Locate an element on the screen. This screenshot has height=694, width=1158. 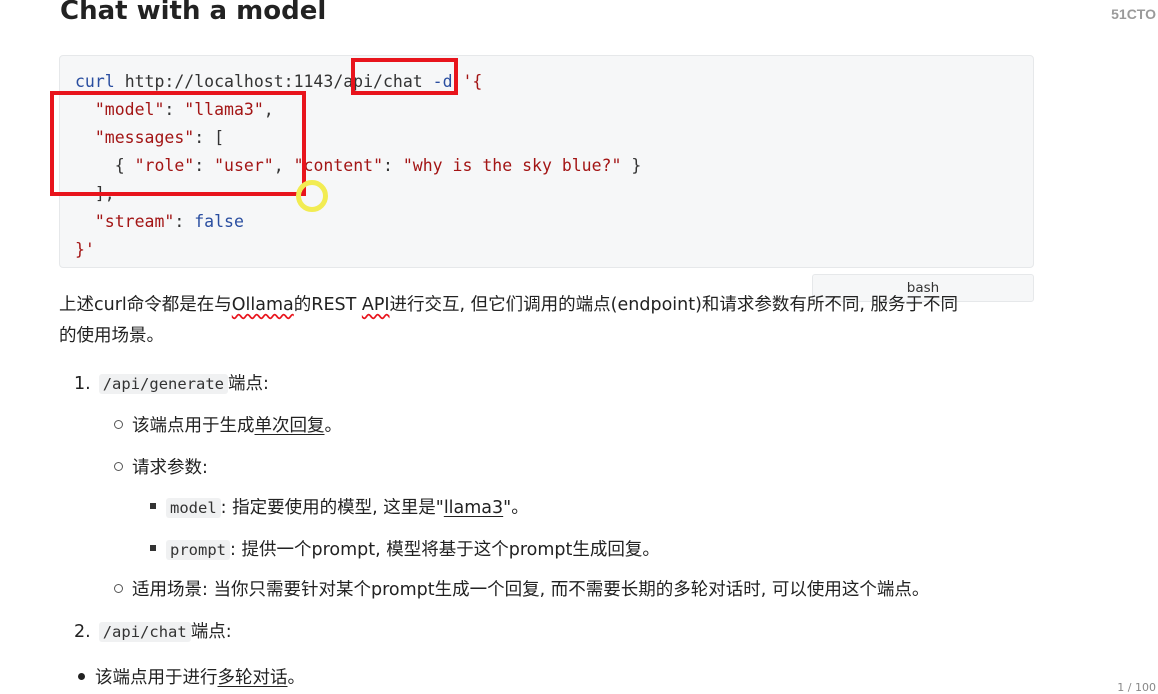
list-subitem: 该端点用于进行多轮对话。 is located at coordinates (191, 676).